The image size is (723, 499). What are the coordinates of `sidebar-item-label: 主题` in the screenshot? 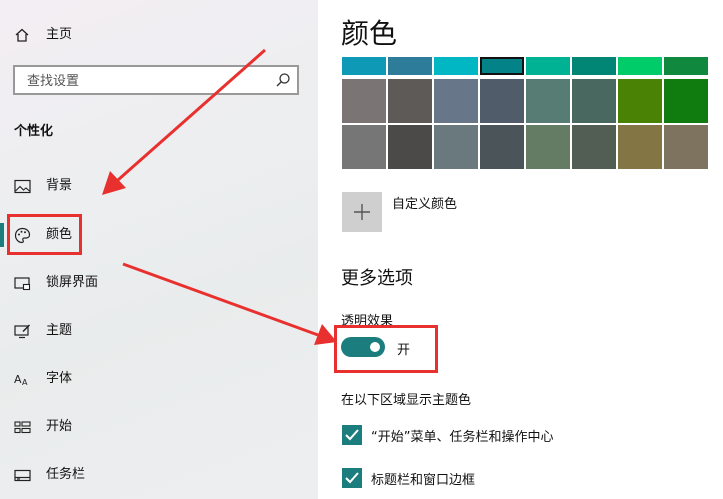 It's located at (59, 330).